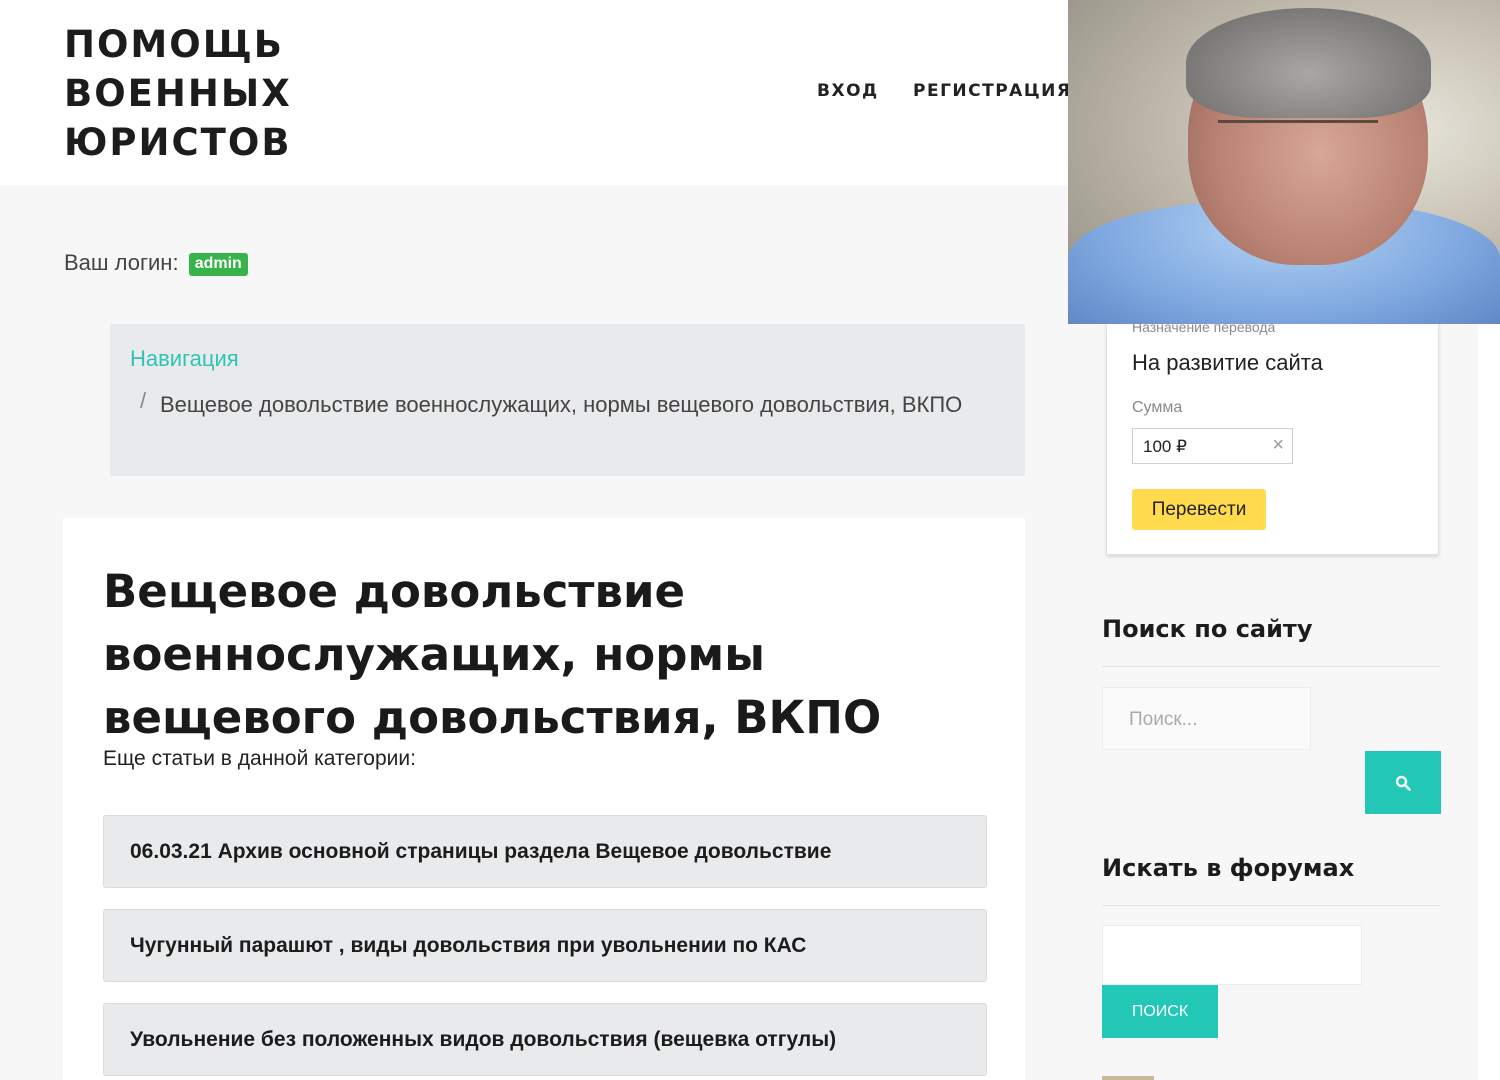 The height and width of the screenshot is (1080, 1500). Describe the element at coordinates (1212, 446) in the screenshot. I see `donation-sum-input: 100 ₽ ×` at that location.